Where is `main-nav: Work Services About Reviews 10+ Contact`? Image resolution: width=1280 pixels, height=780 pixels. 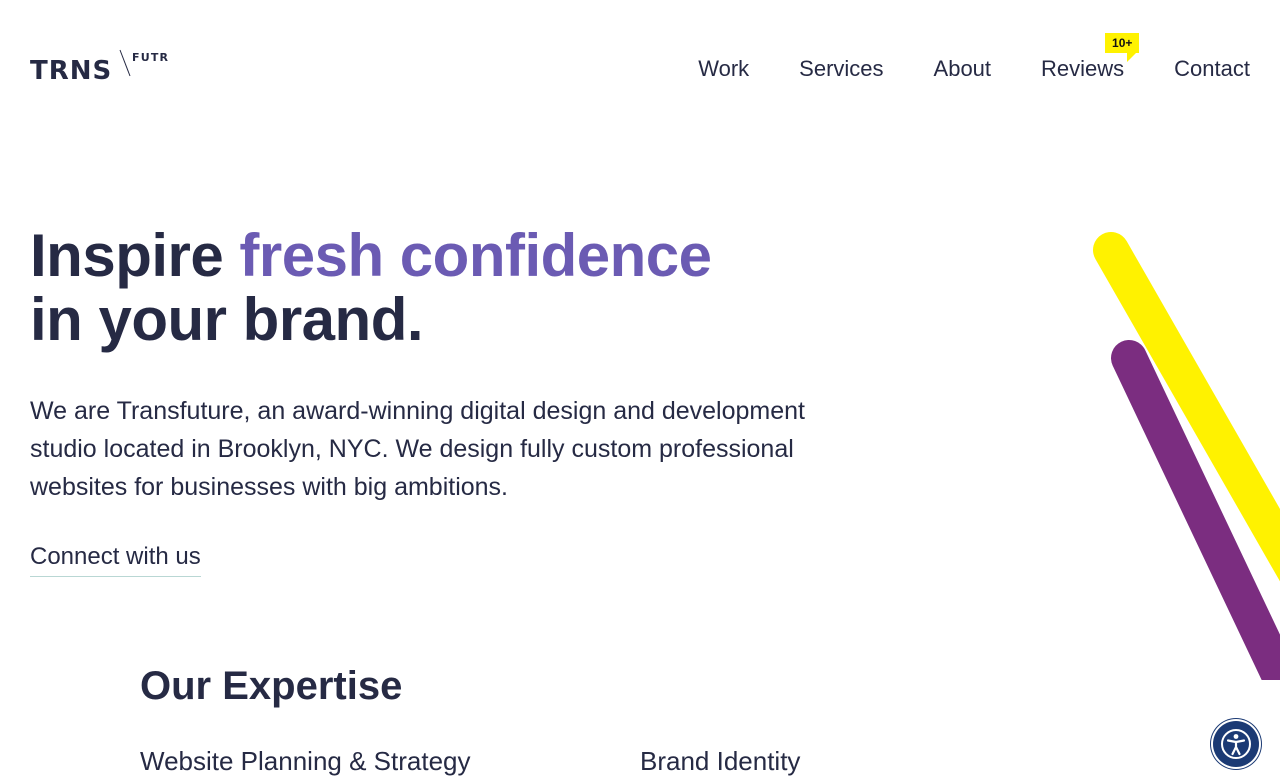
main-nav: Work Services About Reviews 10+ Contact is located at coordinates (974, 58).